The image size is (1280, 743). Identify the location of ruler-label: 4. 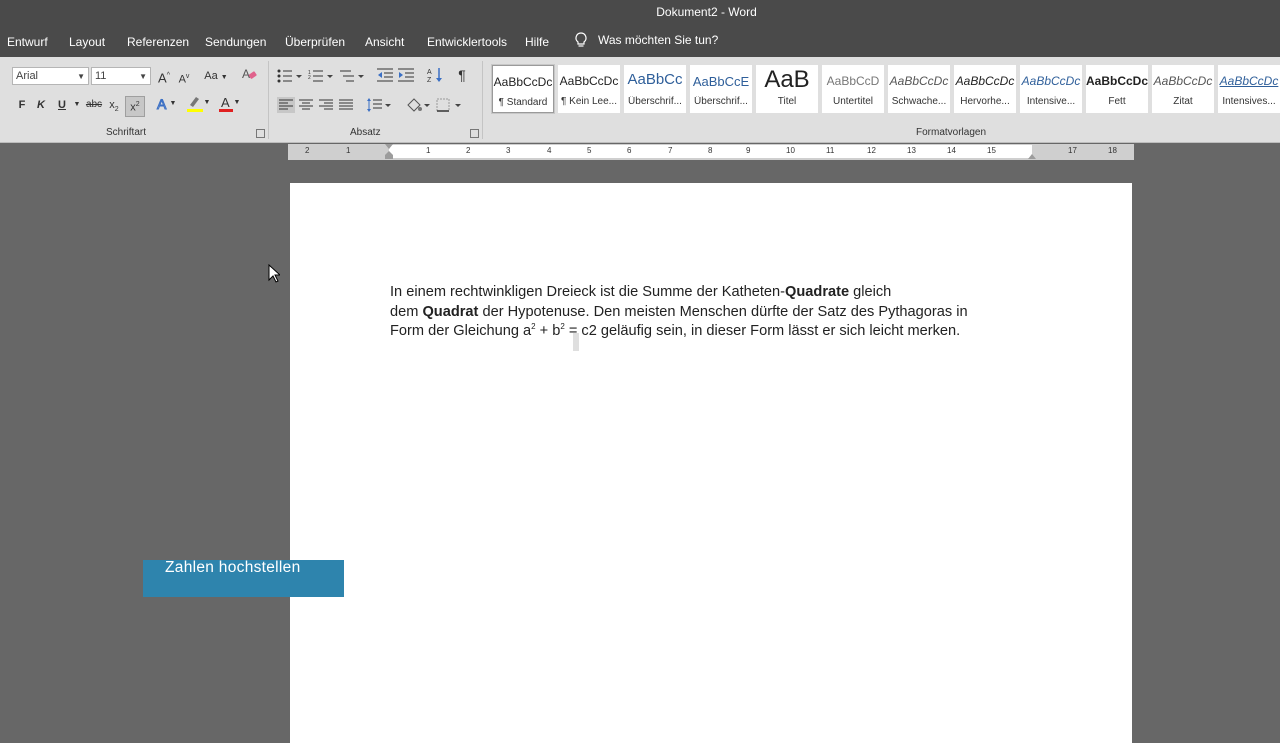
(549, 150).